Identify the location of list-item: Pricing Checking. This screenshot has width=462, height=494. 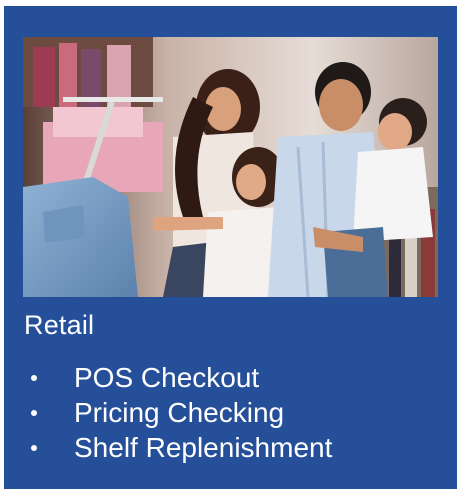
(176, 412).